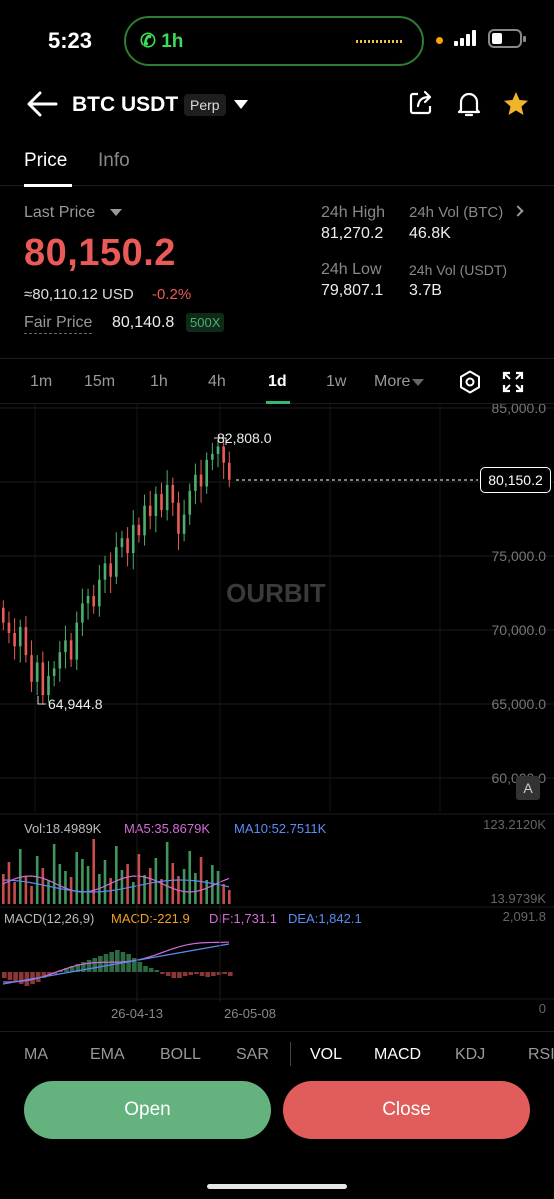  I want to click on low-marker-label: 64,944.8, so click(75, 704).